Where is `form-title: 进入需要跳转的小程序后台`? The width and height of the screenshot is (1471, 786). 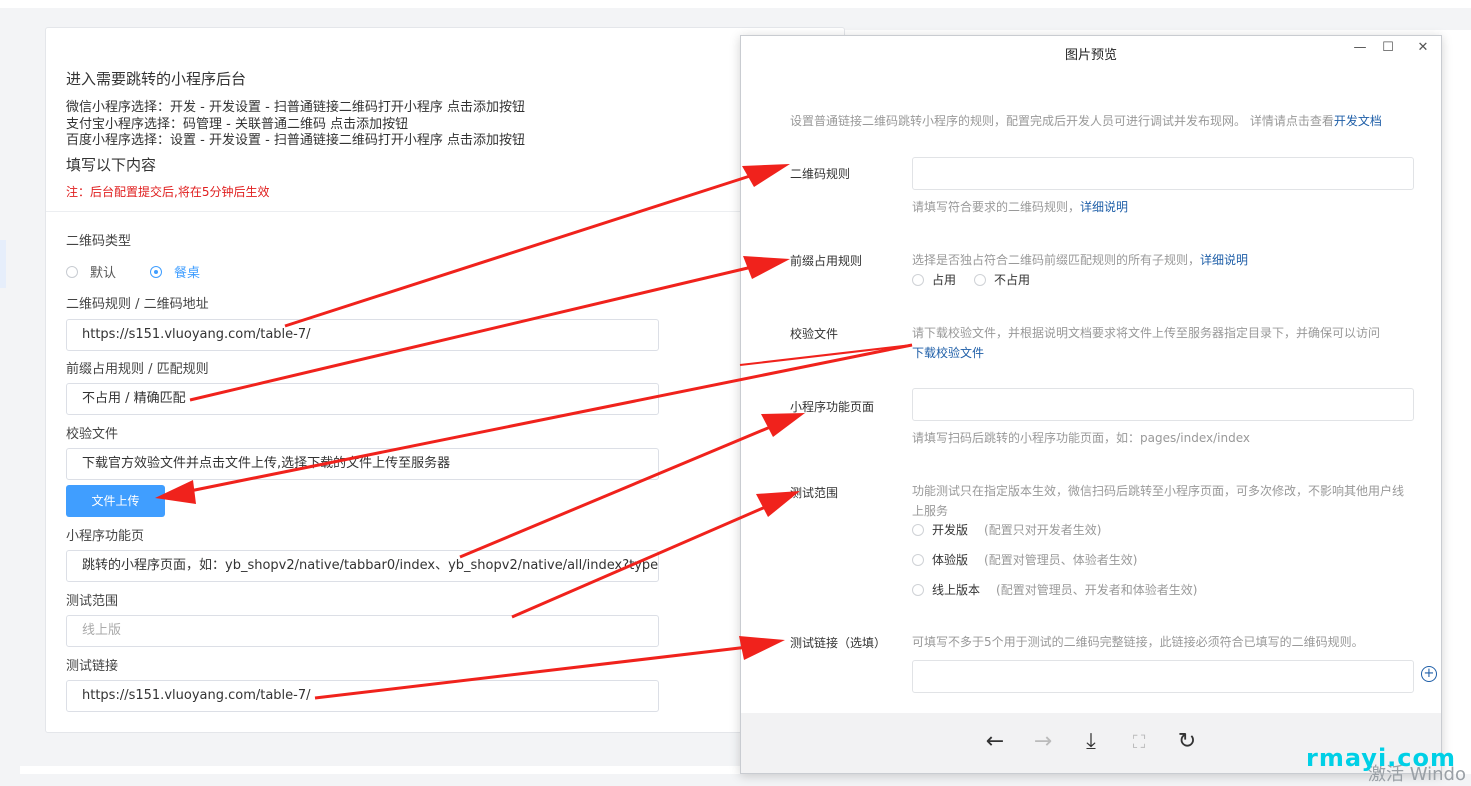 form-title: 进入需要跳转的小程序后台 is located at coordinates (156, 79).